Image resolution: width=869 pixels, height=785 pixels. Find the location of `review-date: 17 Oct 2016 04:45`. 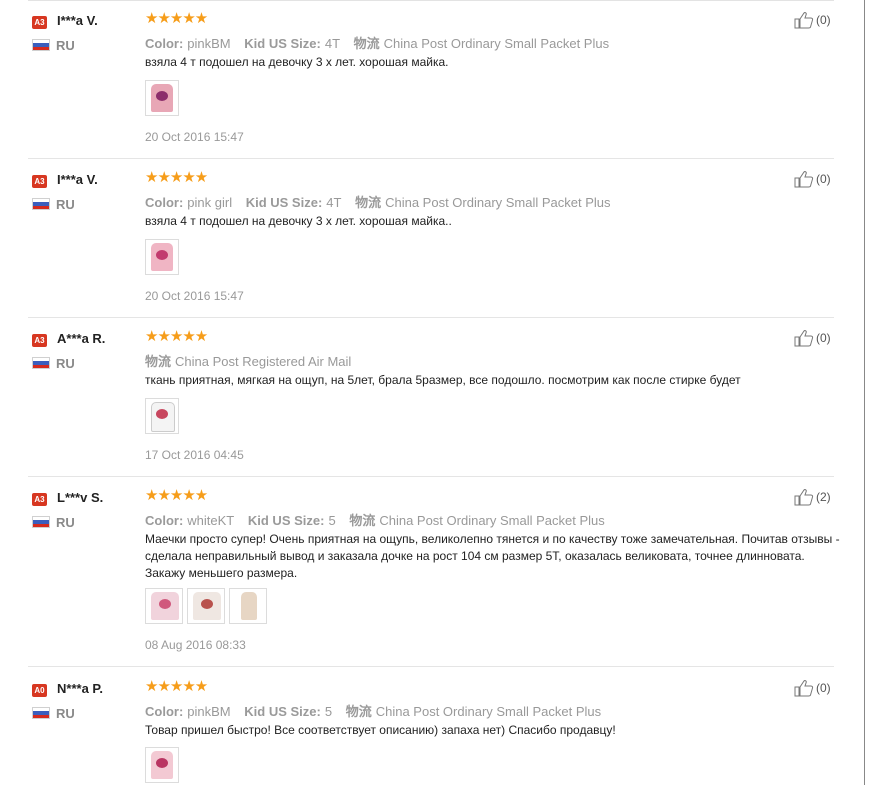

review-date: 17 Oct 2016 04:45 is located at coordinates (194, 455).